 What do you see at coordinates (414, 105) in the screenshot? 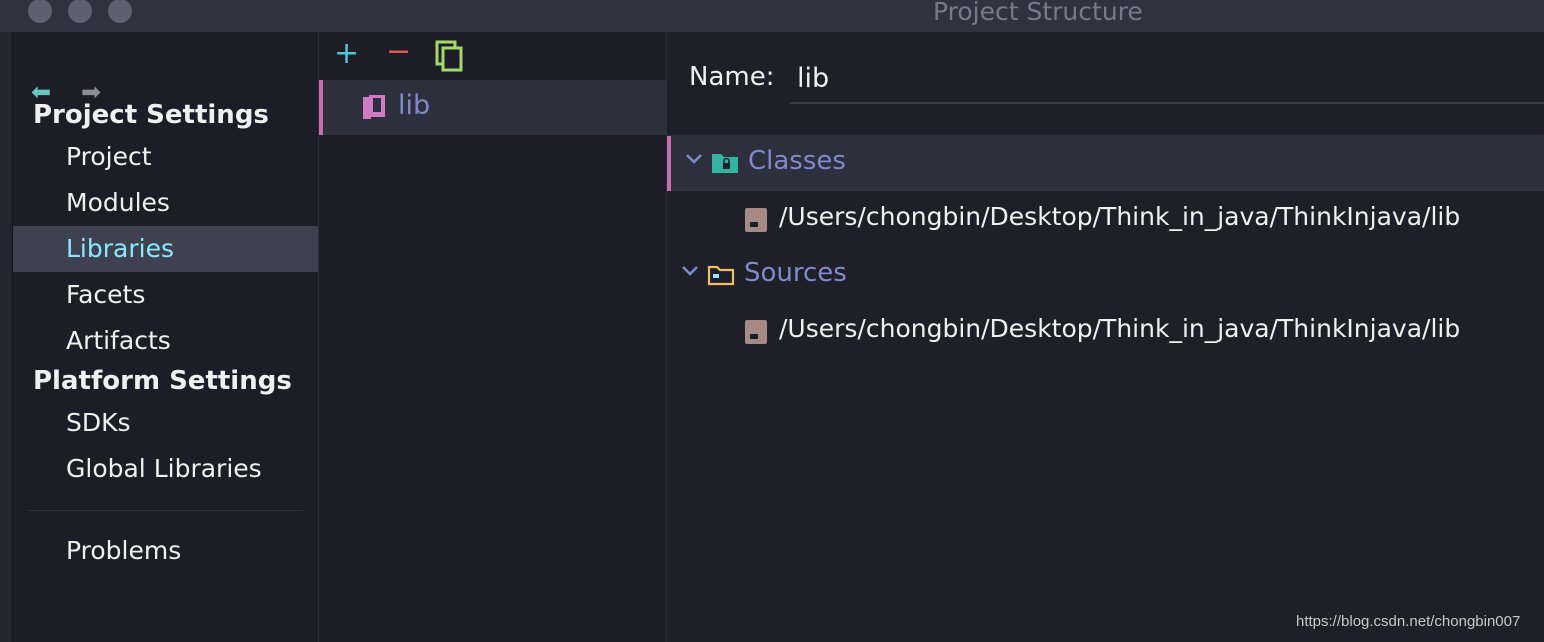
I see `library-item-label: lib` at bounding box center [414, 105].